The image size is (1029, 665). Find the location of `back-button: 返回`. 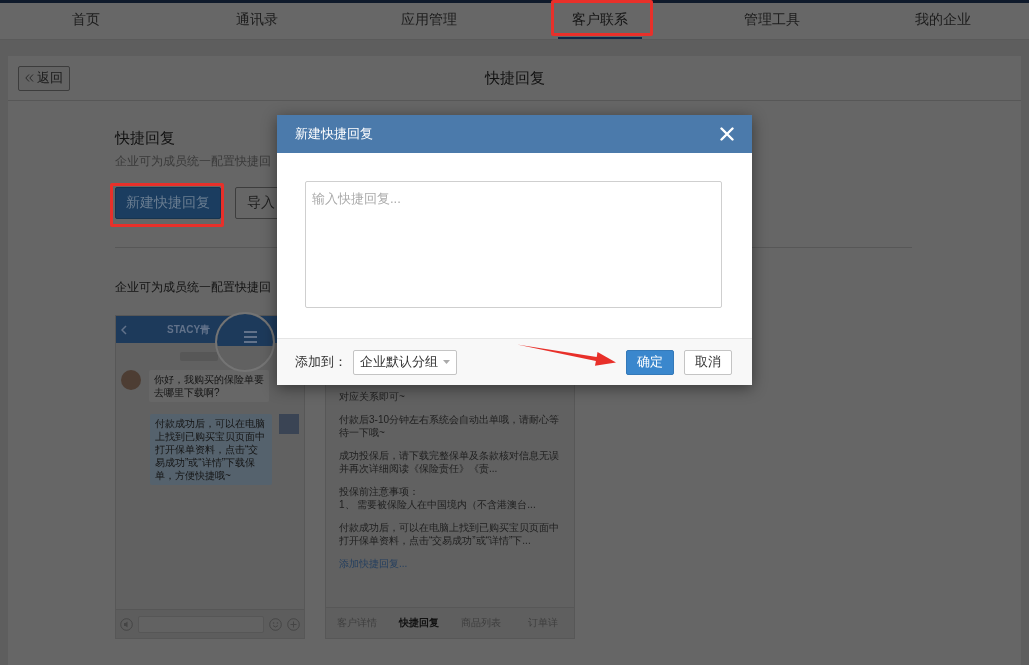

back-button: 返回 is located at coordinates (44, 78).